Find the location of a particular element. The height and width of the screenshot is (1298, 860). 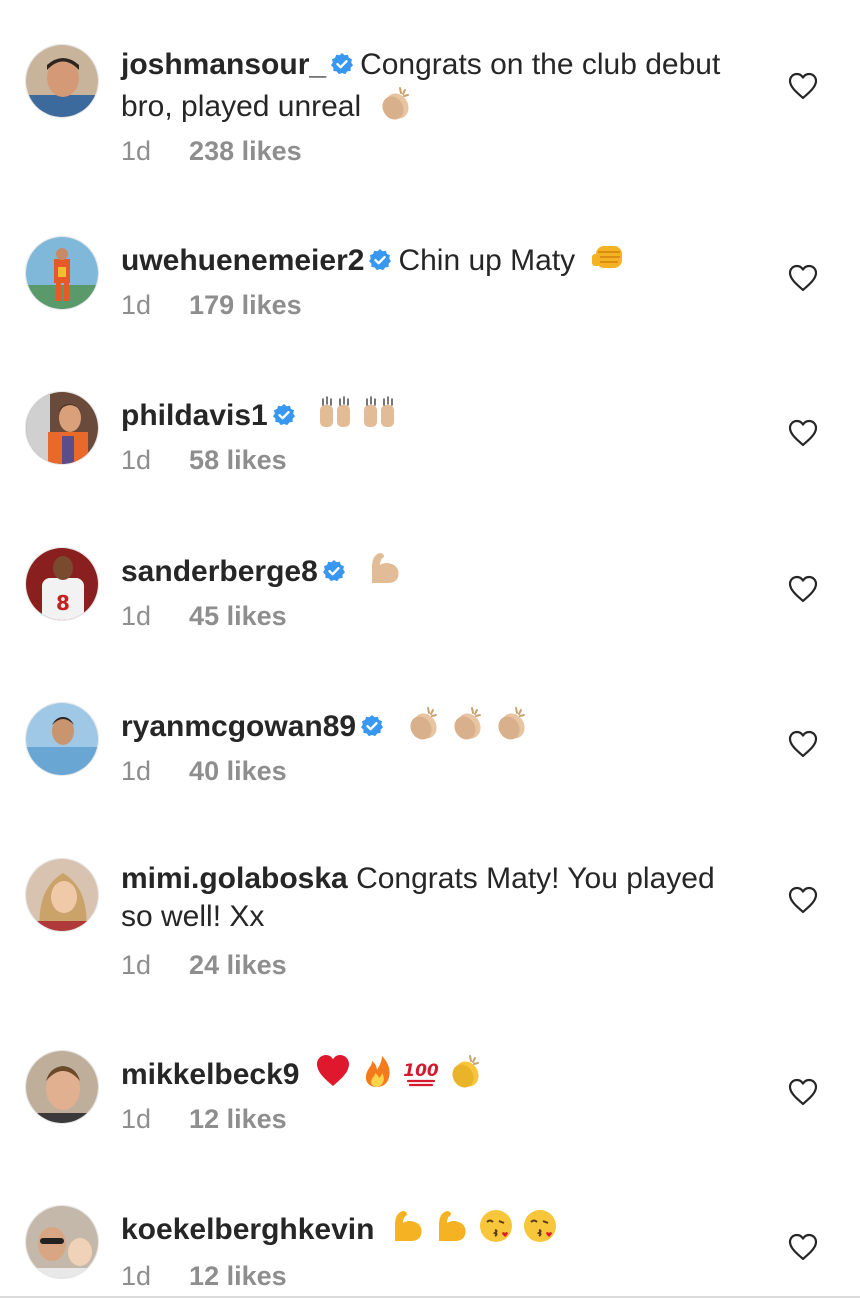

username: phildavis1 is located at coordinates (194, 415).